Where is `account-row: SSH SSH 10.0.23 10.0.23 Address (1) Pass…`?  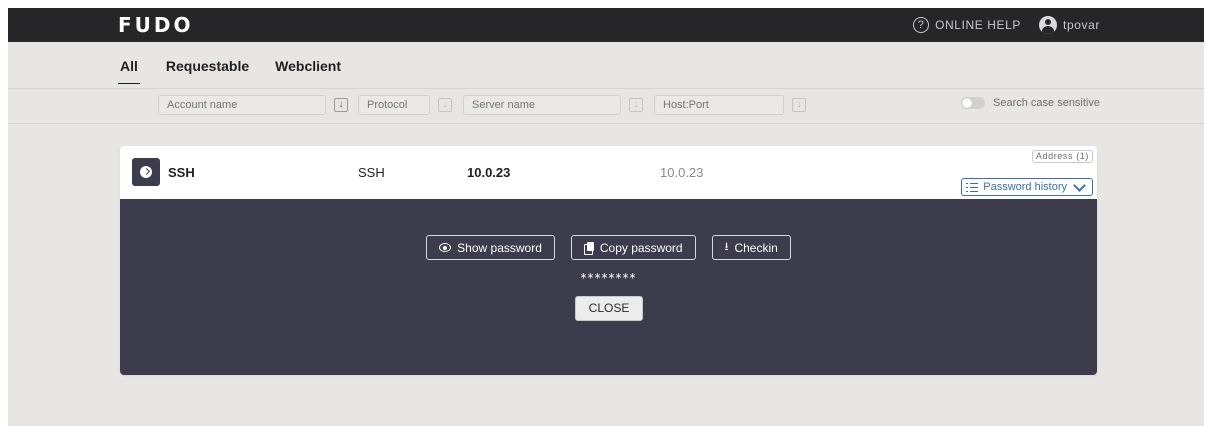 account-row: SSH SSH 10.0.23 10.0.23 Address (1) Pass… is located at coordinates (608, 172).